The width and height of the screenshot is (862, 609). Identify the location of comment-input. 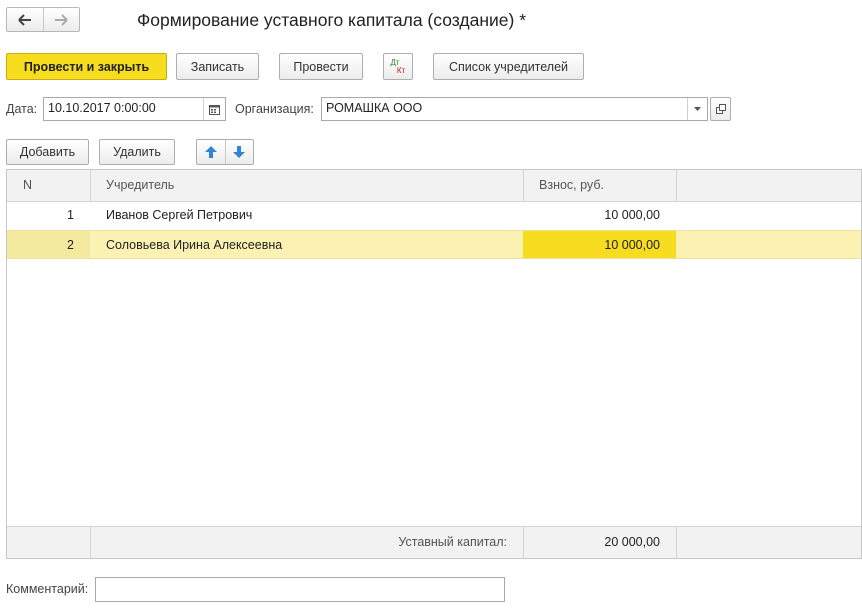
(300, 589).